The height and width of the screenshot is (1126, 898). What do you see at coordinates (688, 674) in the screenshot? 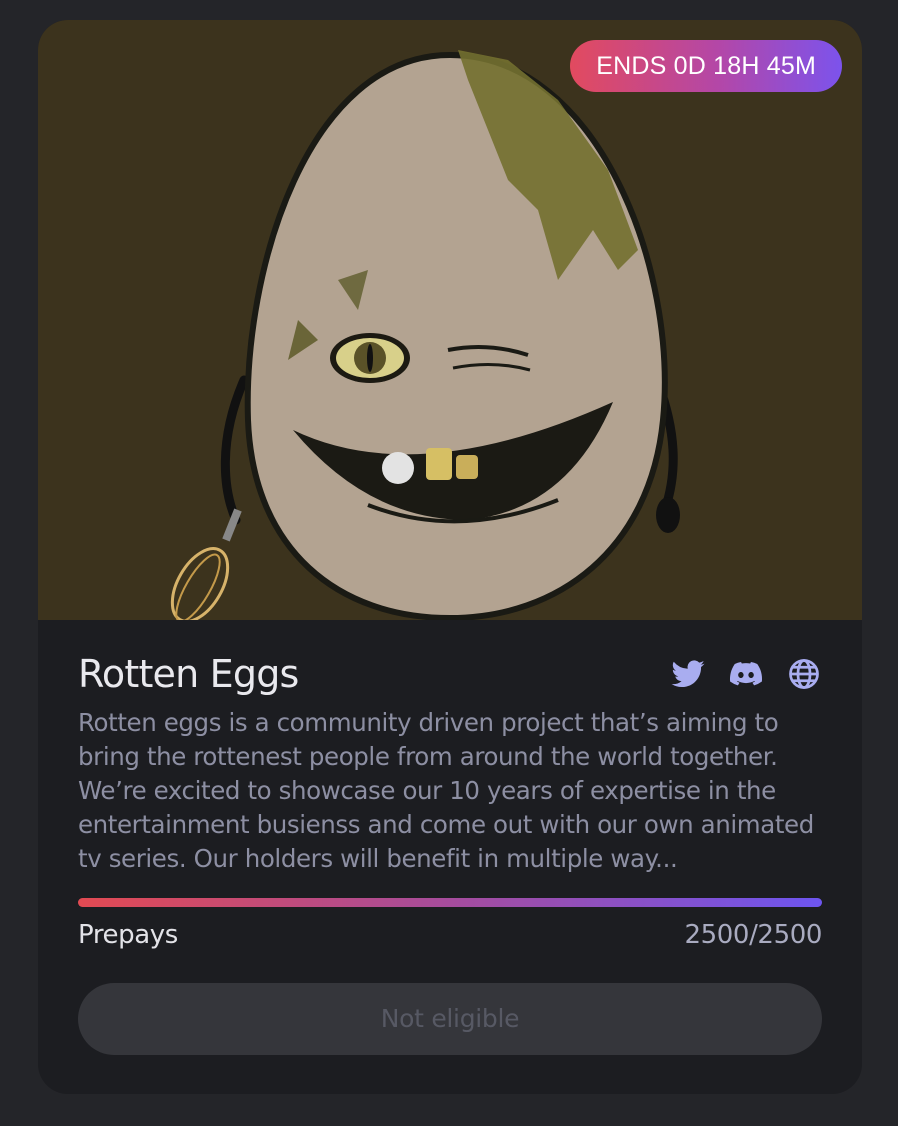
I see `twitter-icon` at bounding box center [688, 674].